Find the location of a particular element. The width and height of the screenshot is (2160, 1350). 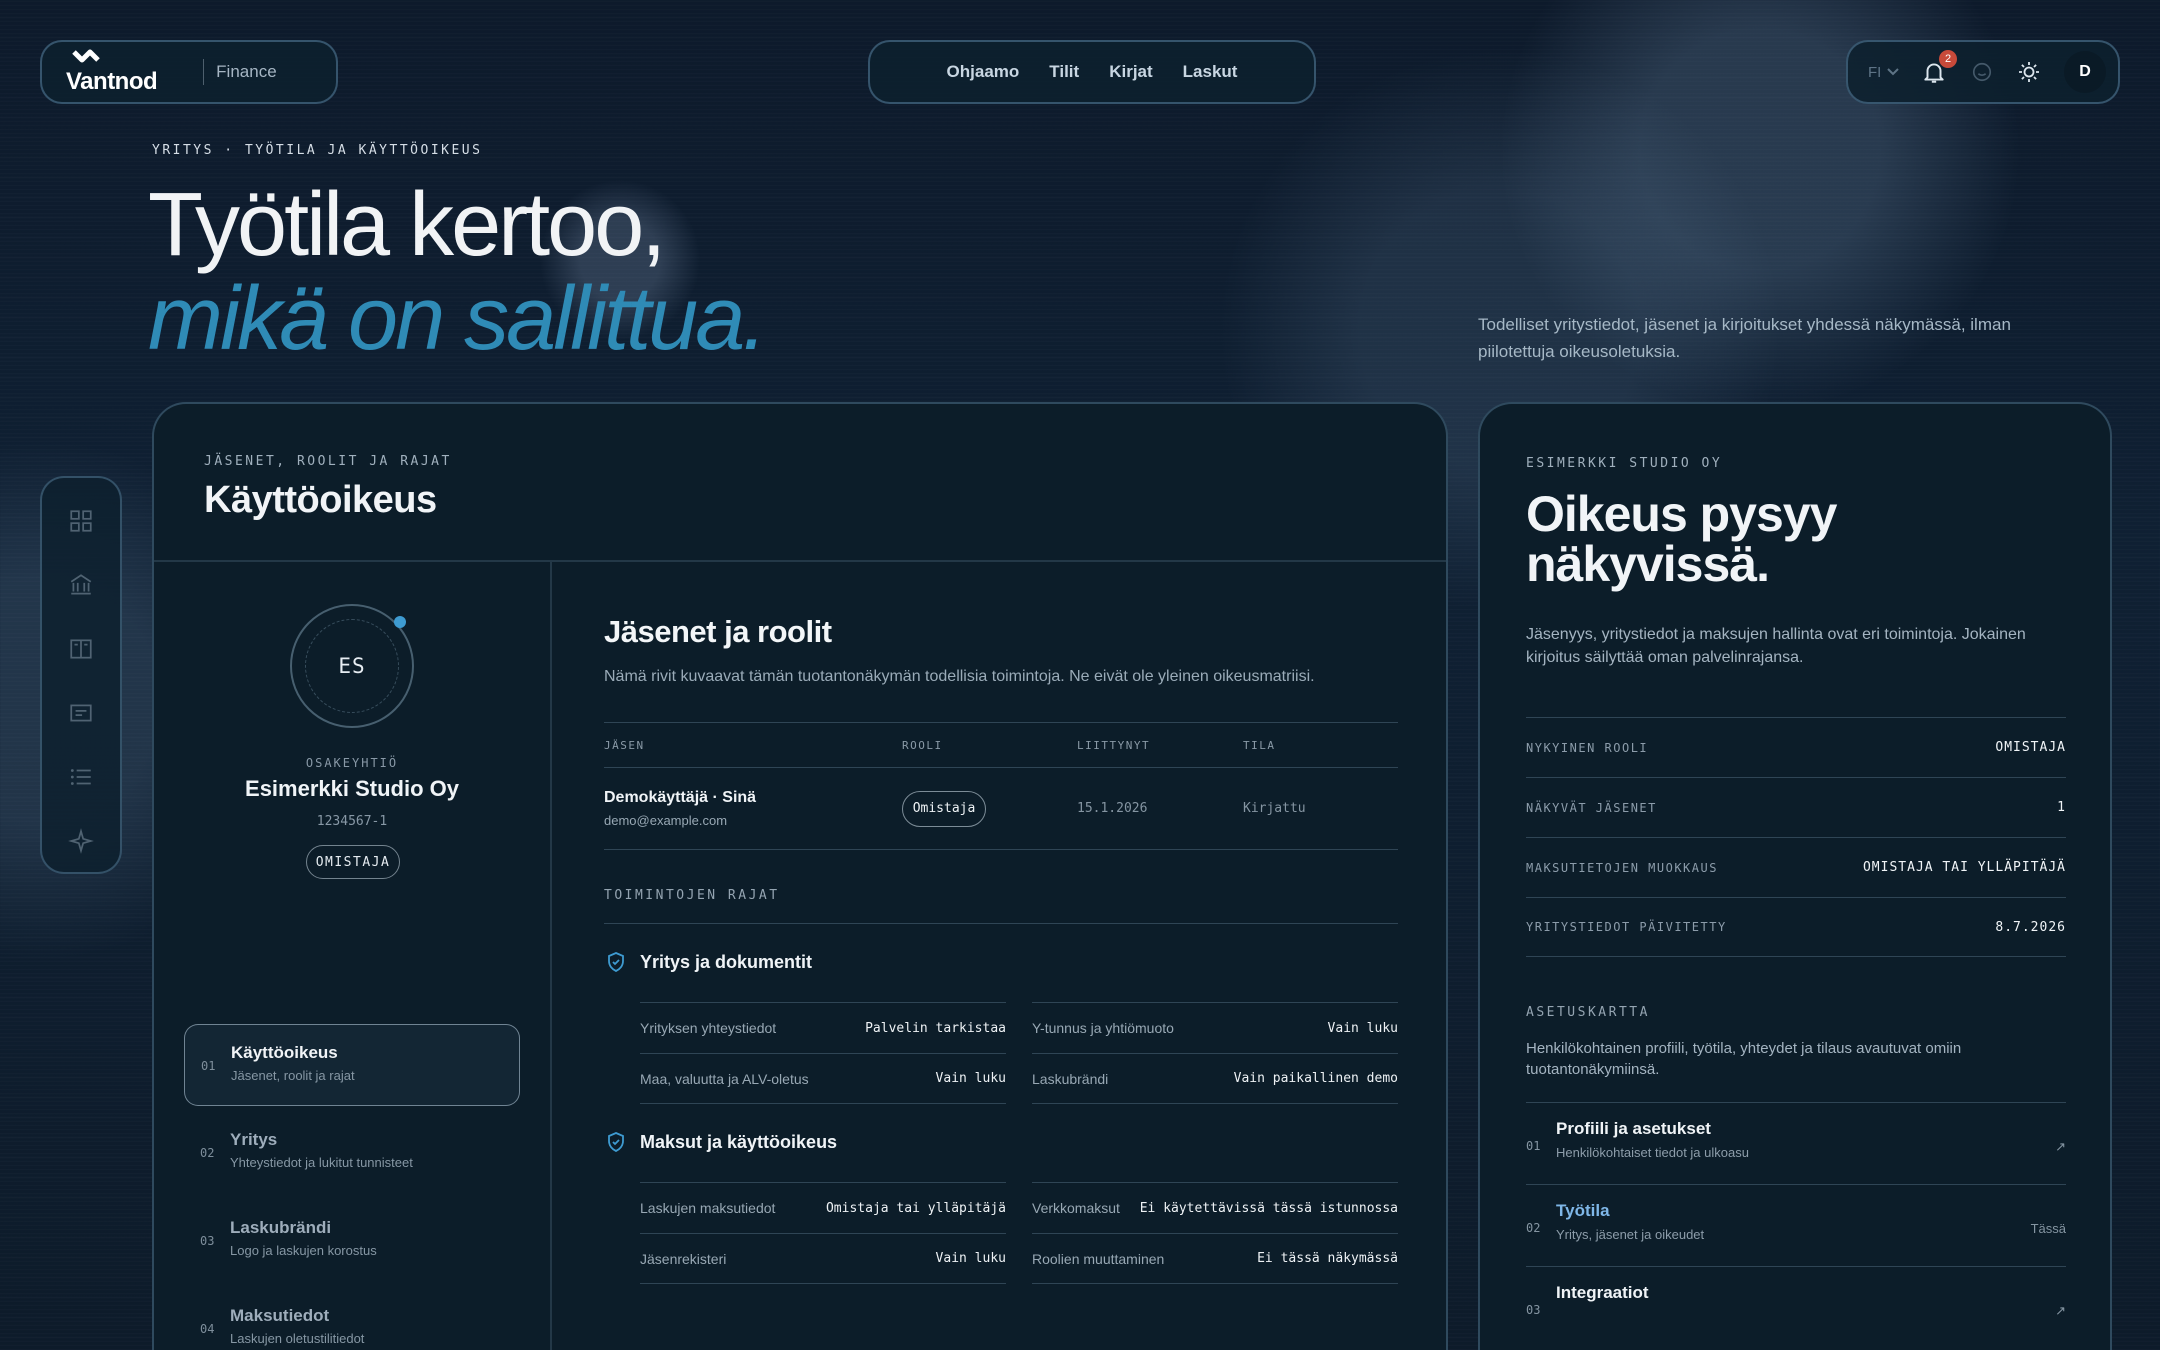

map-number: 01 is located at coordinates (1533, 1146).